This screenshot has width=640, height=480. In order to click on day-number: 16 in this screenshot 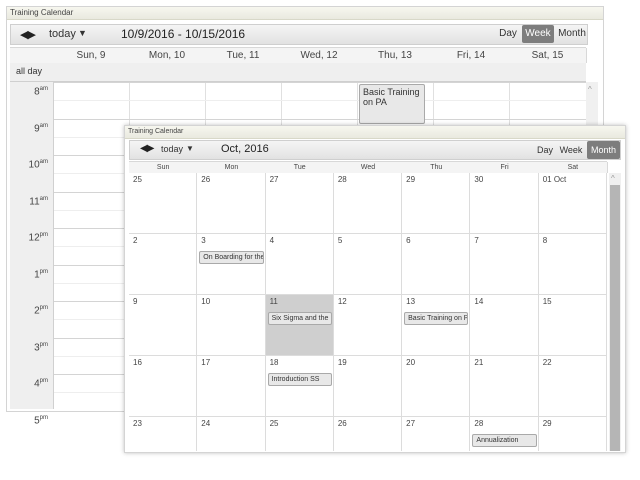, I will do `click(137, 362)`.